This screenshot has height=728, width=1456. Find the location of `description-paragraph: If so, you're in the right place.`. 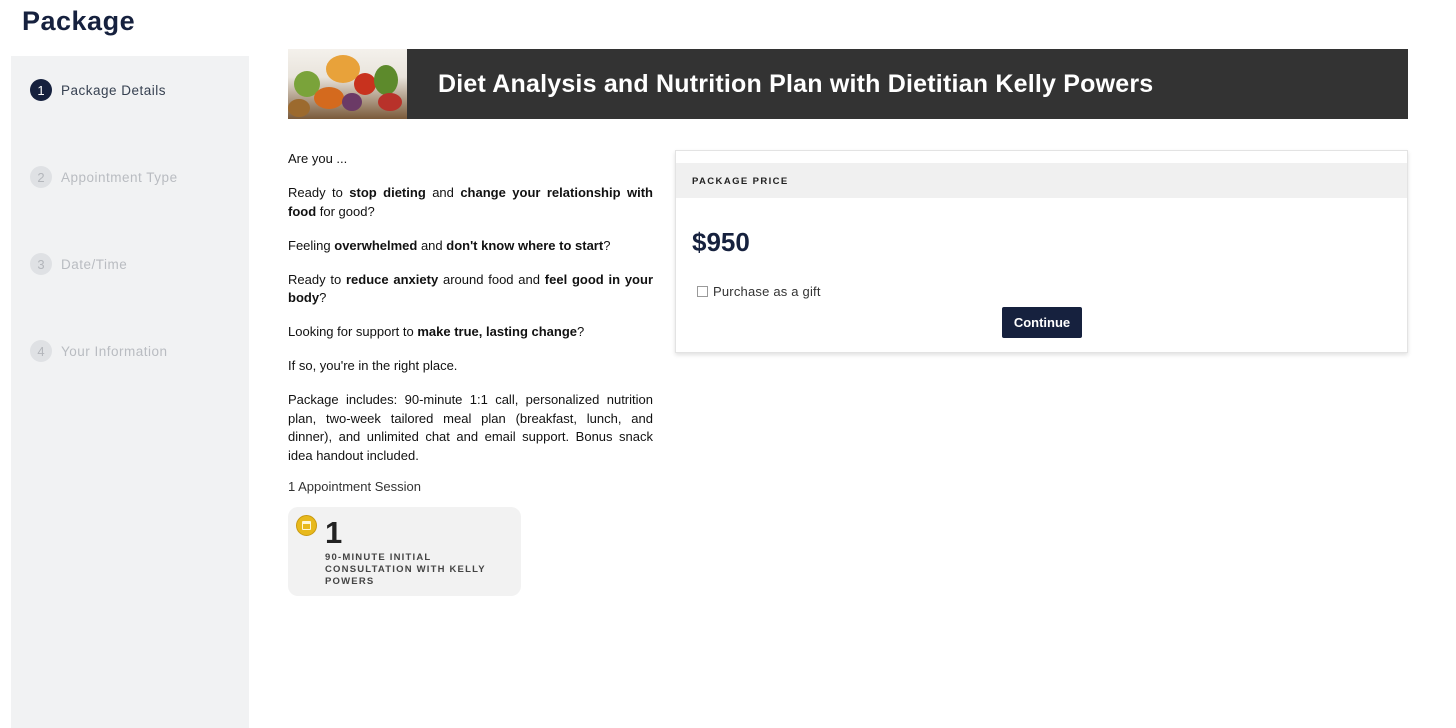

description-paragraph: If so, you're in the right place. is located at coordinates (373, 365).